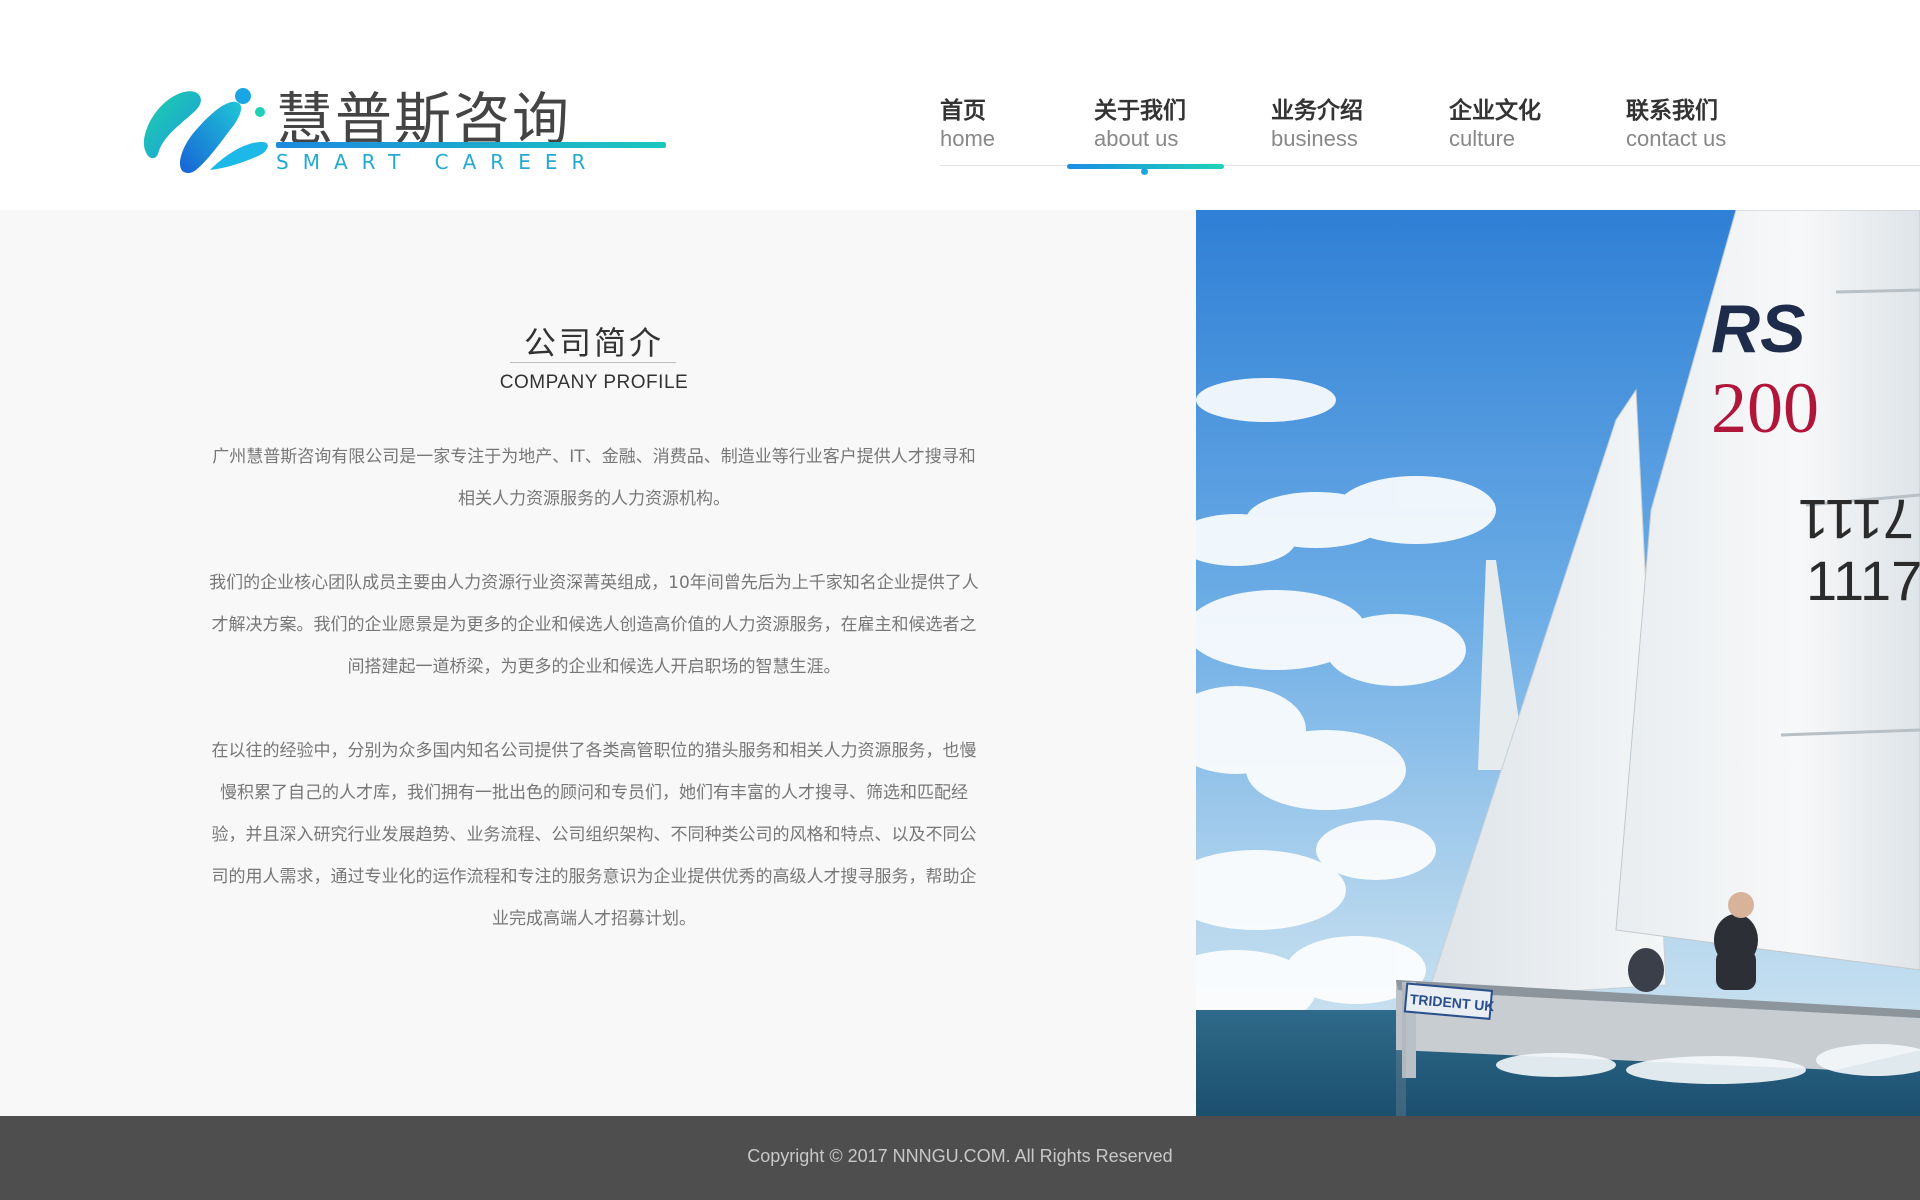 The height and width of the screenshot is (1200, 1920). What do you see at coordinates (1136, 138) in the screenshot?
I see `nav-item-label-en: about us` at bounding box center [1136, 138].